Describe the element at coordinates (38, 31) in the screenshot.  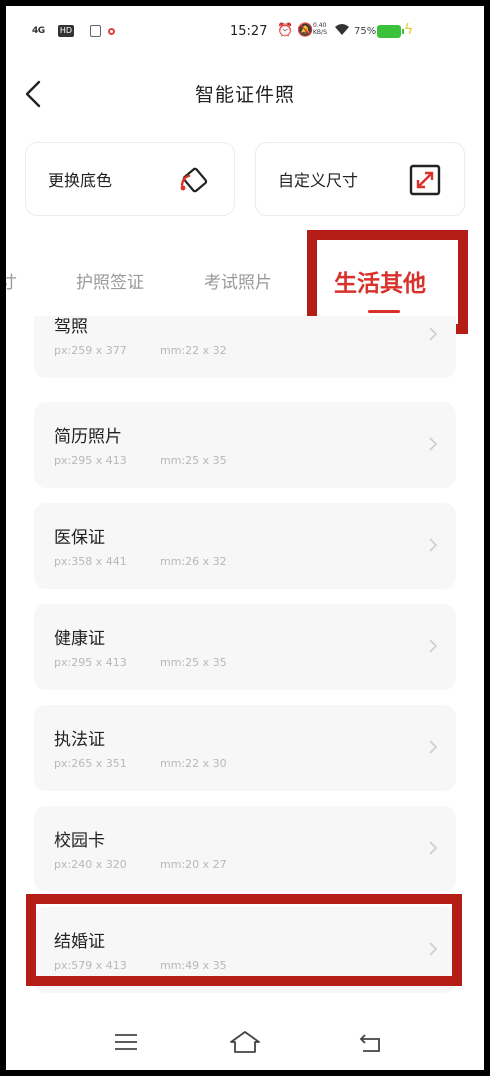
I see `signal-indicator: 4G` at that location.